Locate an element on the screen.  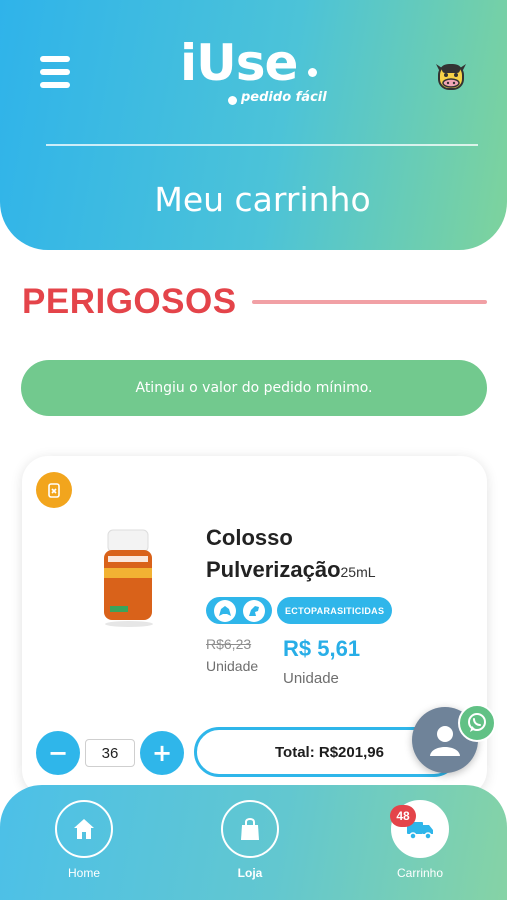
section-title: PERIGOSOS is located at coordinates (129, 301).